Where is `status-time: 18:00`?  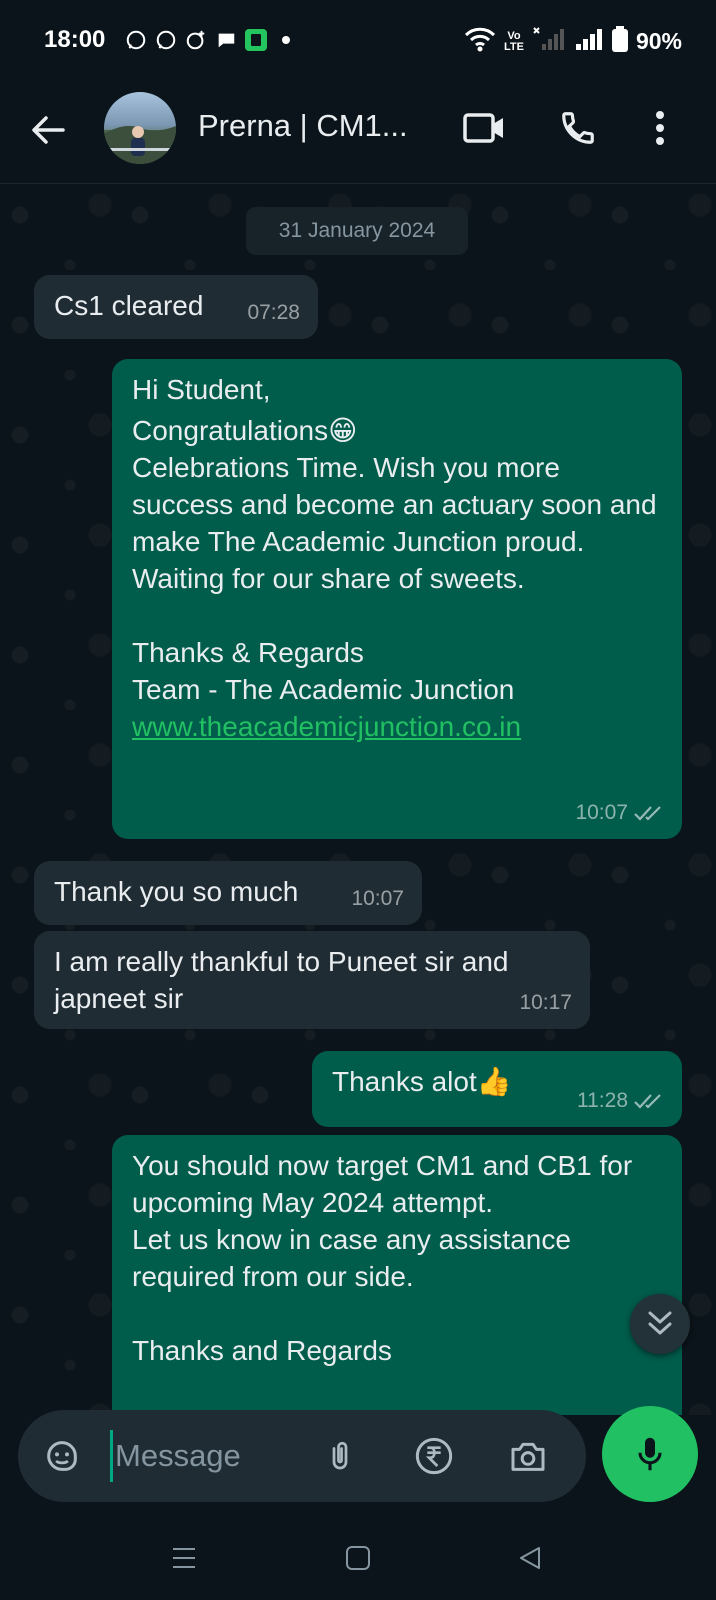
status-time: 18:00 is located at coordinates (75, 39).